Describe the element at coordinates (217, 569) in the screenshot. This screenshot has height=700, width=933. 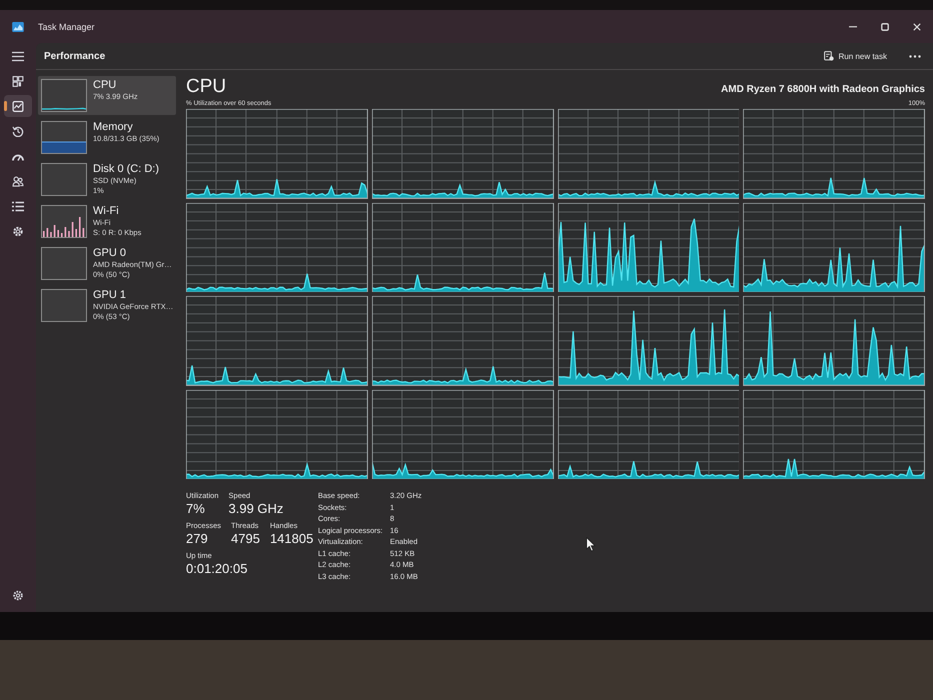
I see `stat-value: 0:01:20:05` at that location.